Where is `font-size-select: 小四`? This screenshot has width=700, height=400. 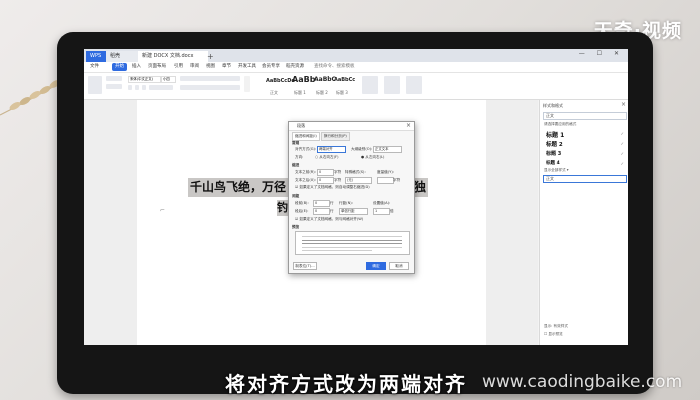 font-size-select: 小四 is located at coordinates (168, 79).